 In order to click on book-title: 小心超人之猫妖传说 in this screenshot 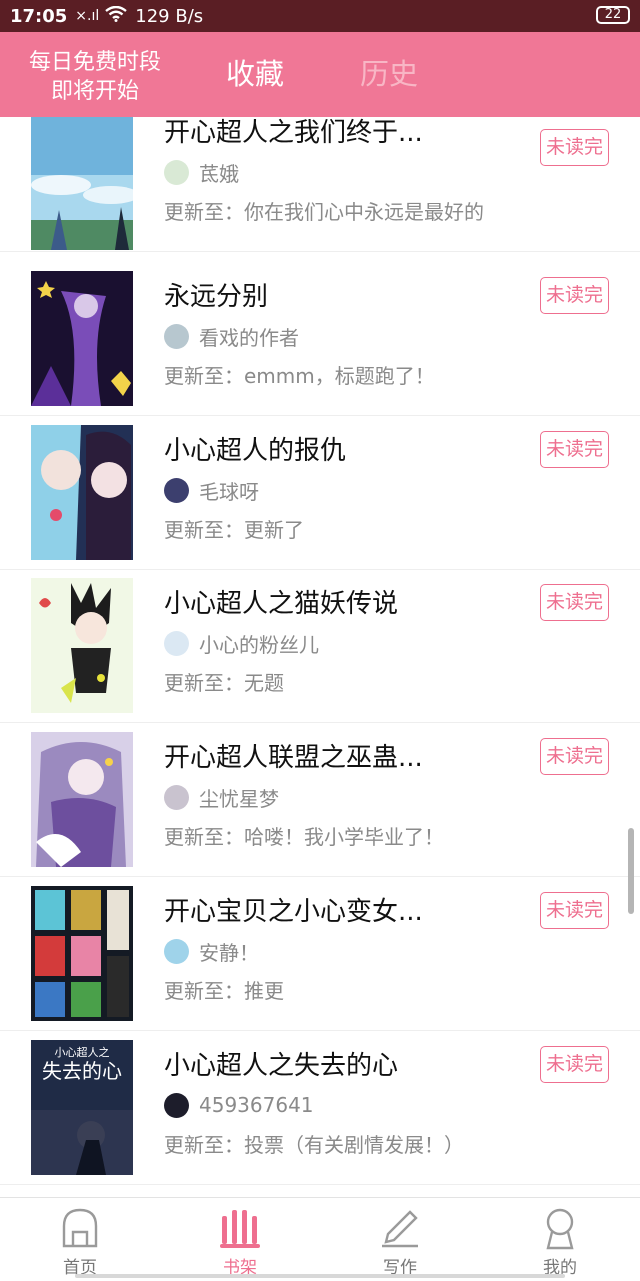, I will do `click(281, 604)`.